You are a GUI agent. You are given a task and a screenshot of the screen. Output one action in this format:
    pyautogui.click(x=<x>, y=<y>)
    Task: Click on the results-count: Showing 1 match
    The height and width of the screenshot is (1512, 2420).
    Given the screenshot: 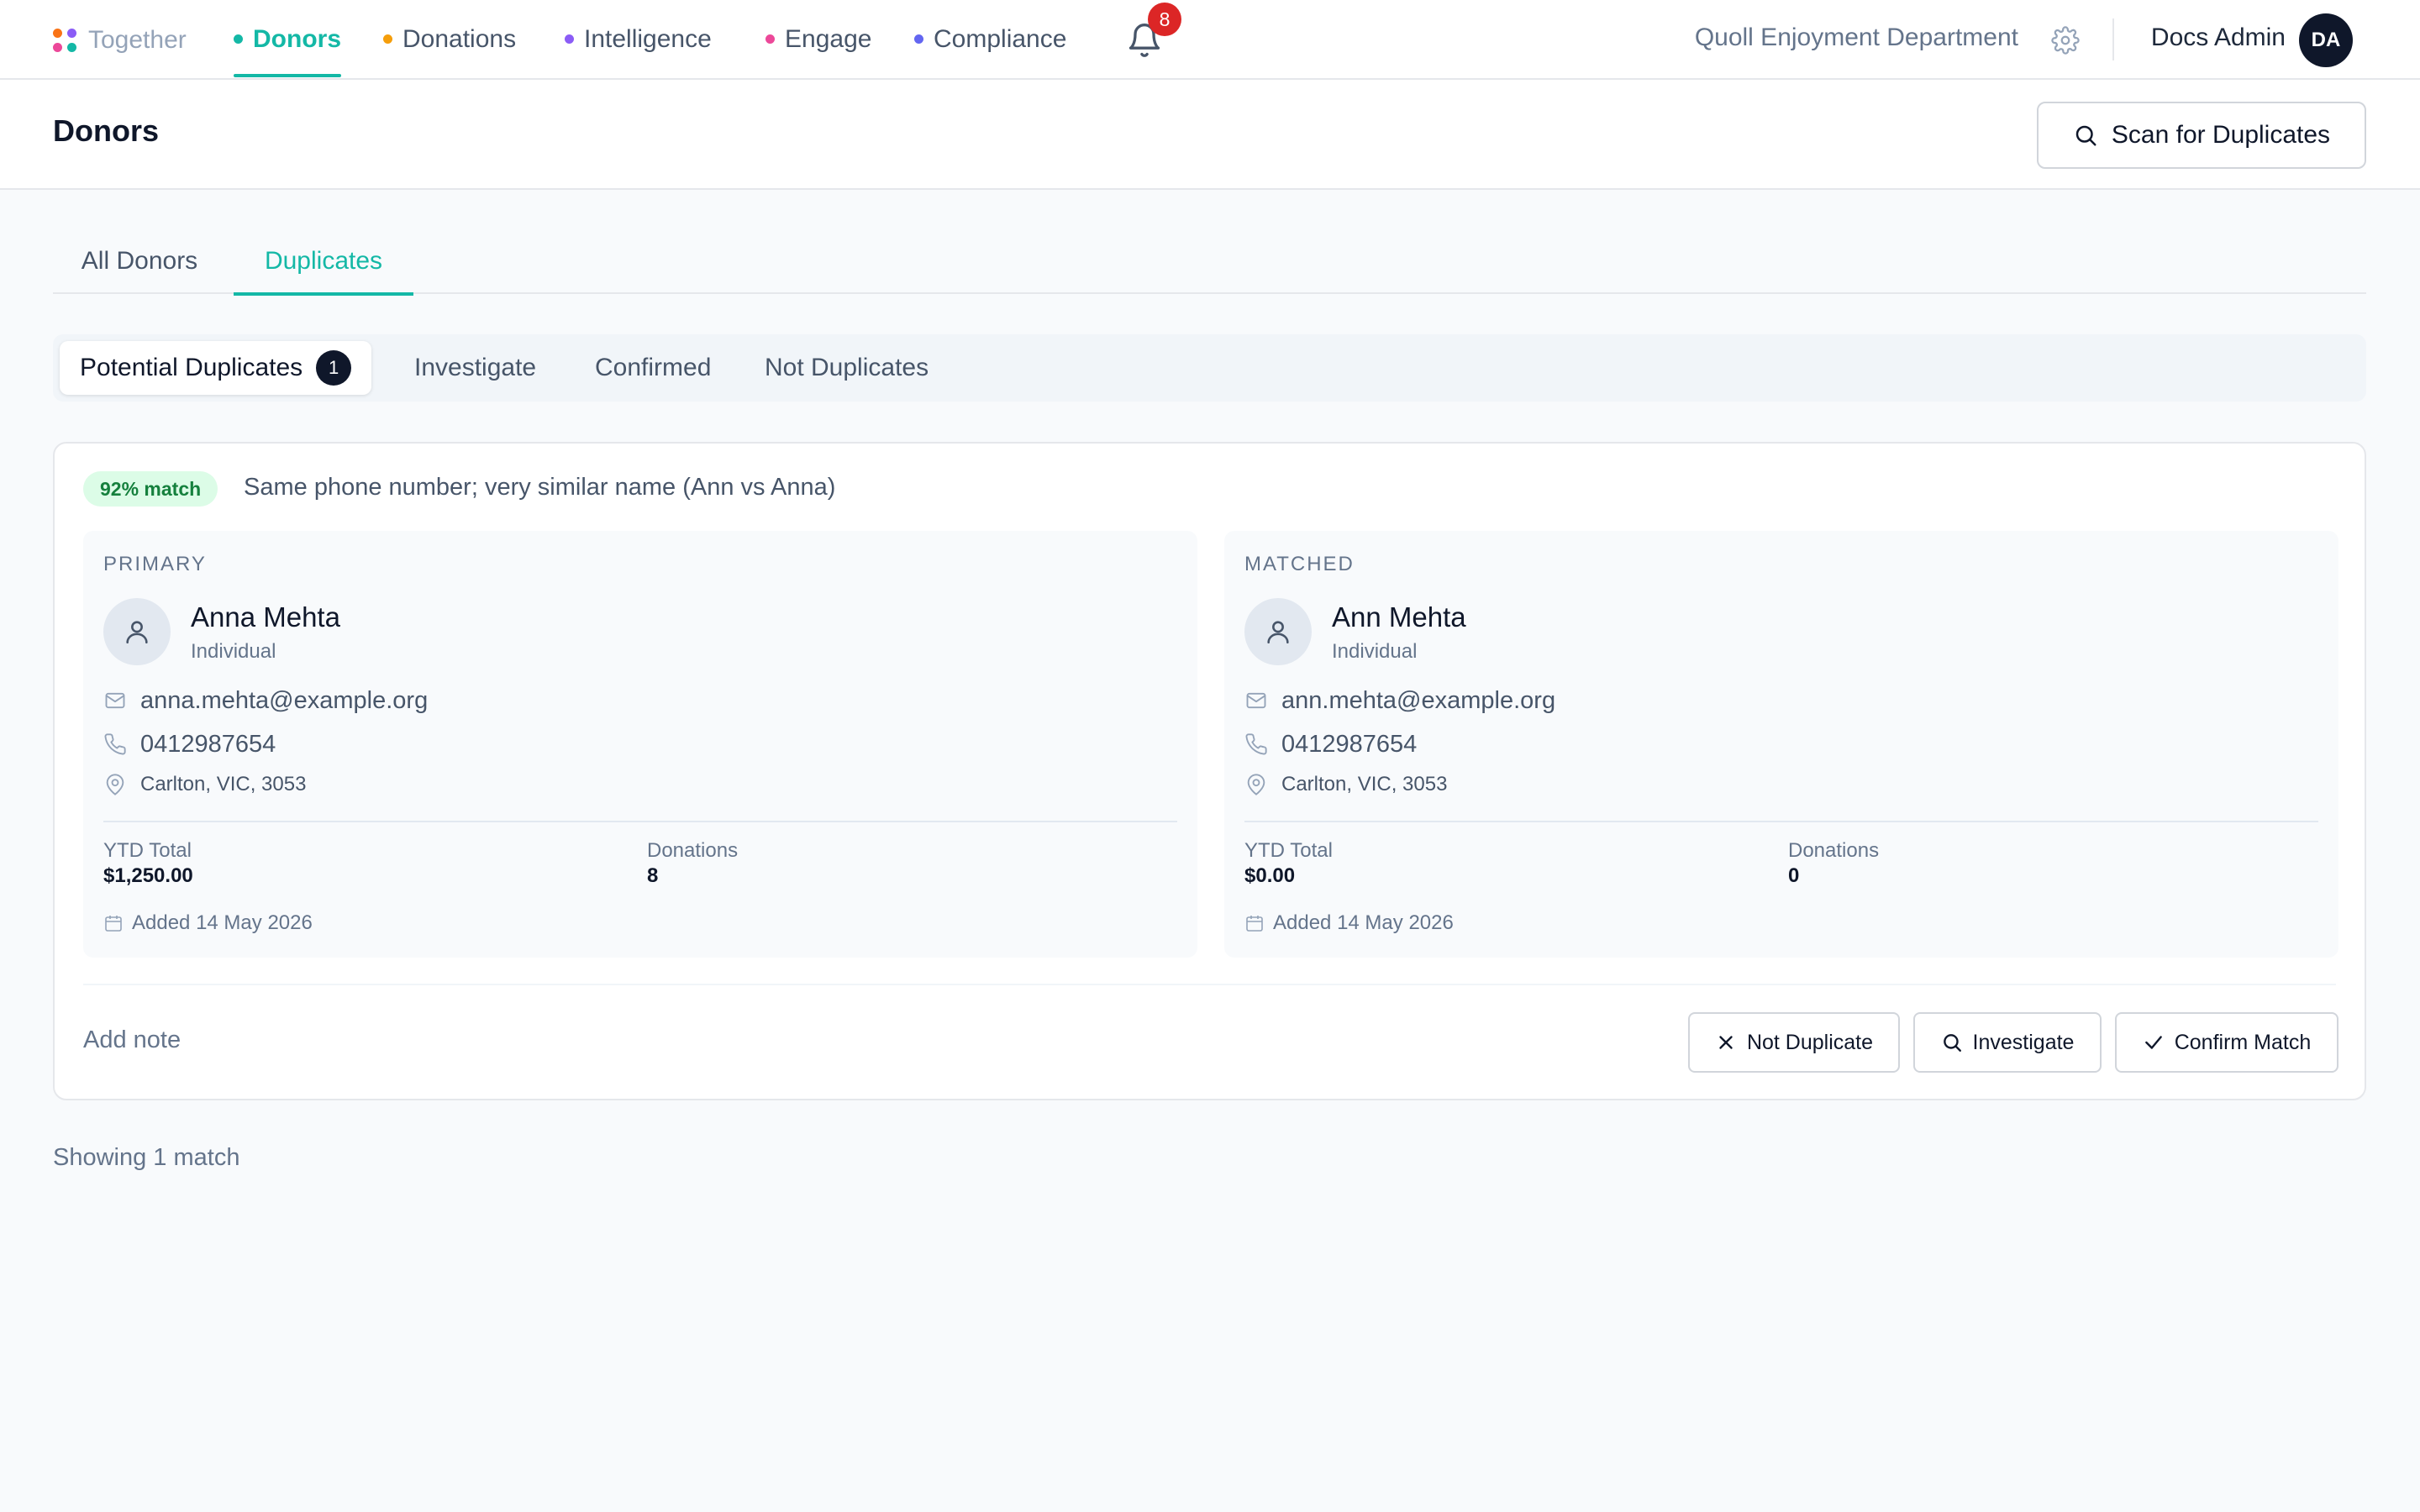 What is the action you would take?
    pyautogui.click(x=146, y=1157)
    